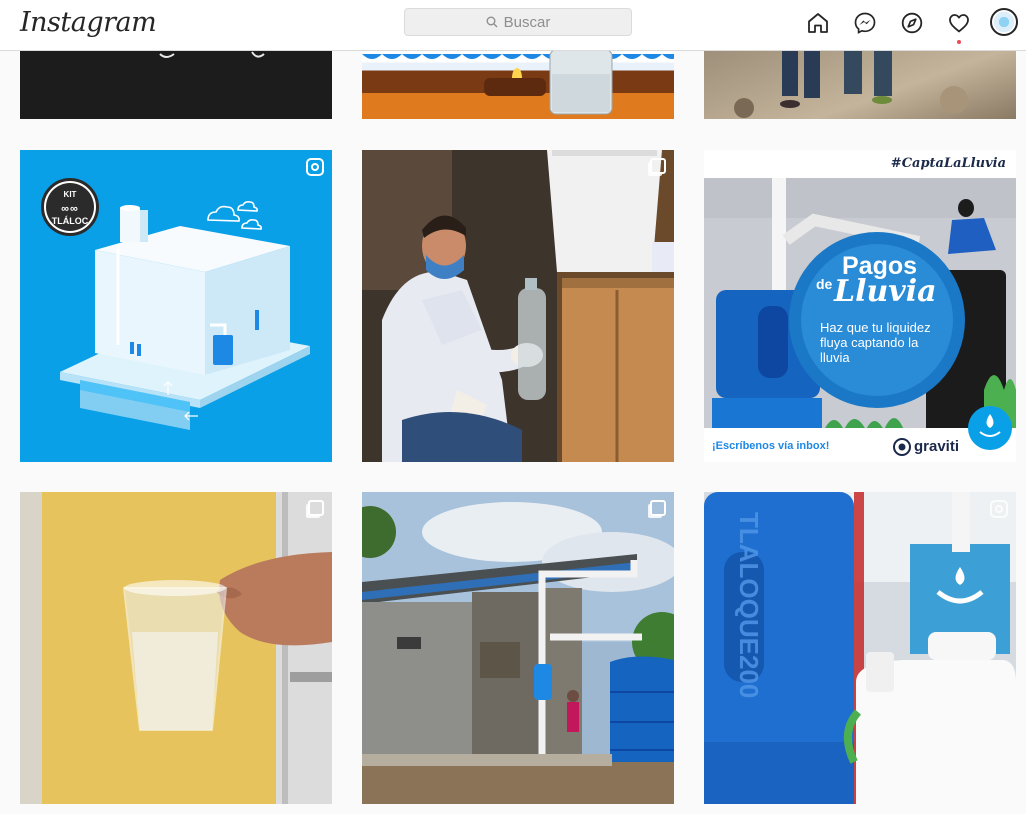 This screenshot has width=1026, height=814. What do you see at coordinates (948, 163) in the screenshot?
I see `hashtag-text: #CaptaLaLluvia` at bounding box center [948, 163].